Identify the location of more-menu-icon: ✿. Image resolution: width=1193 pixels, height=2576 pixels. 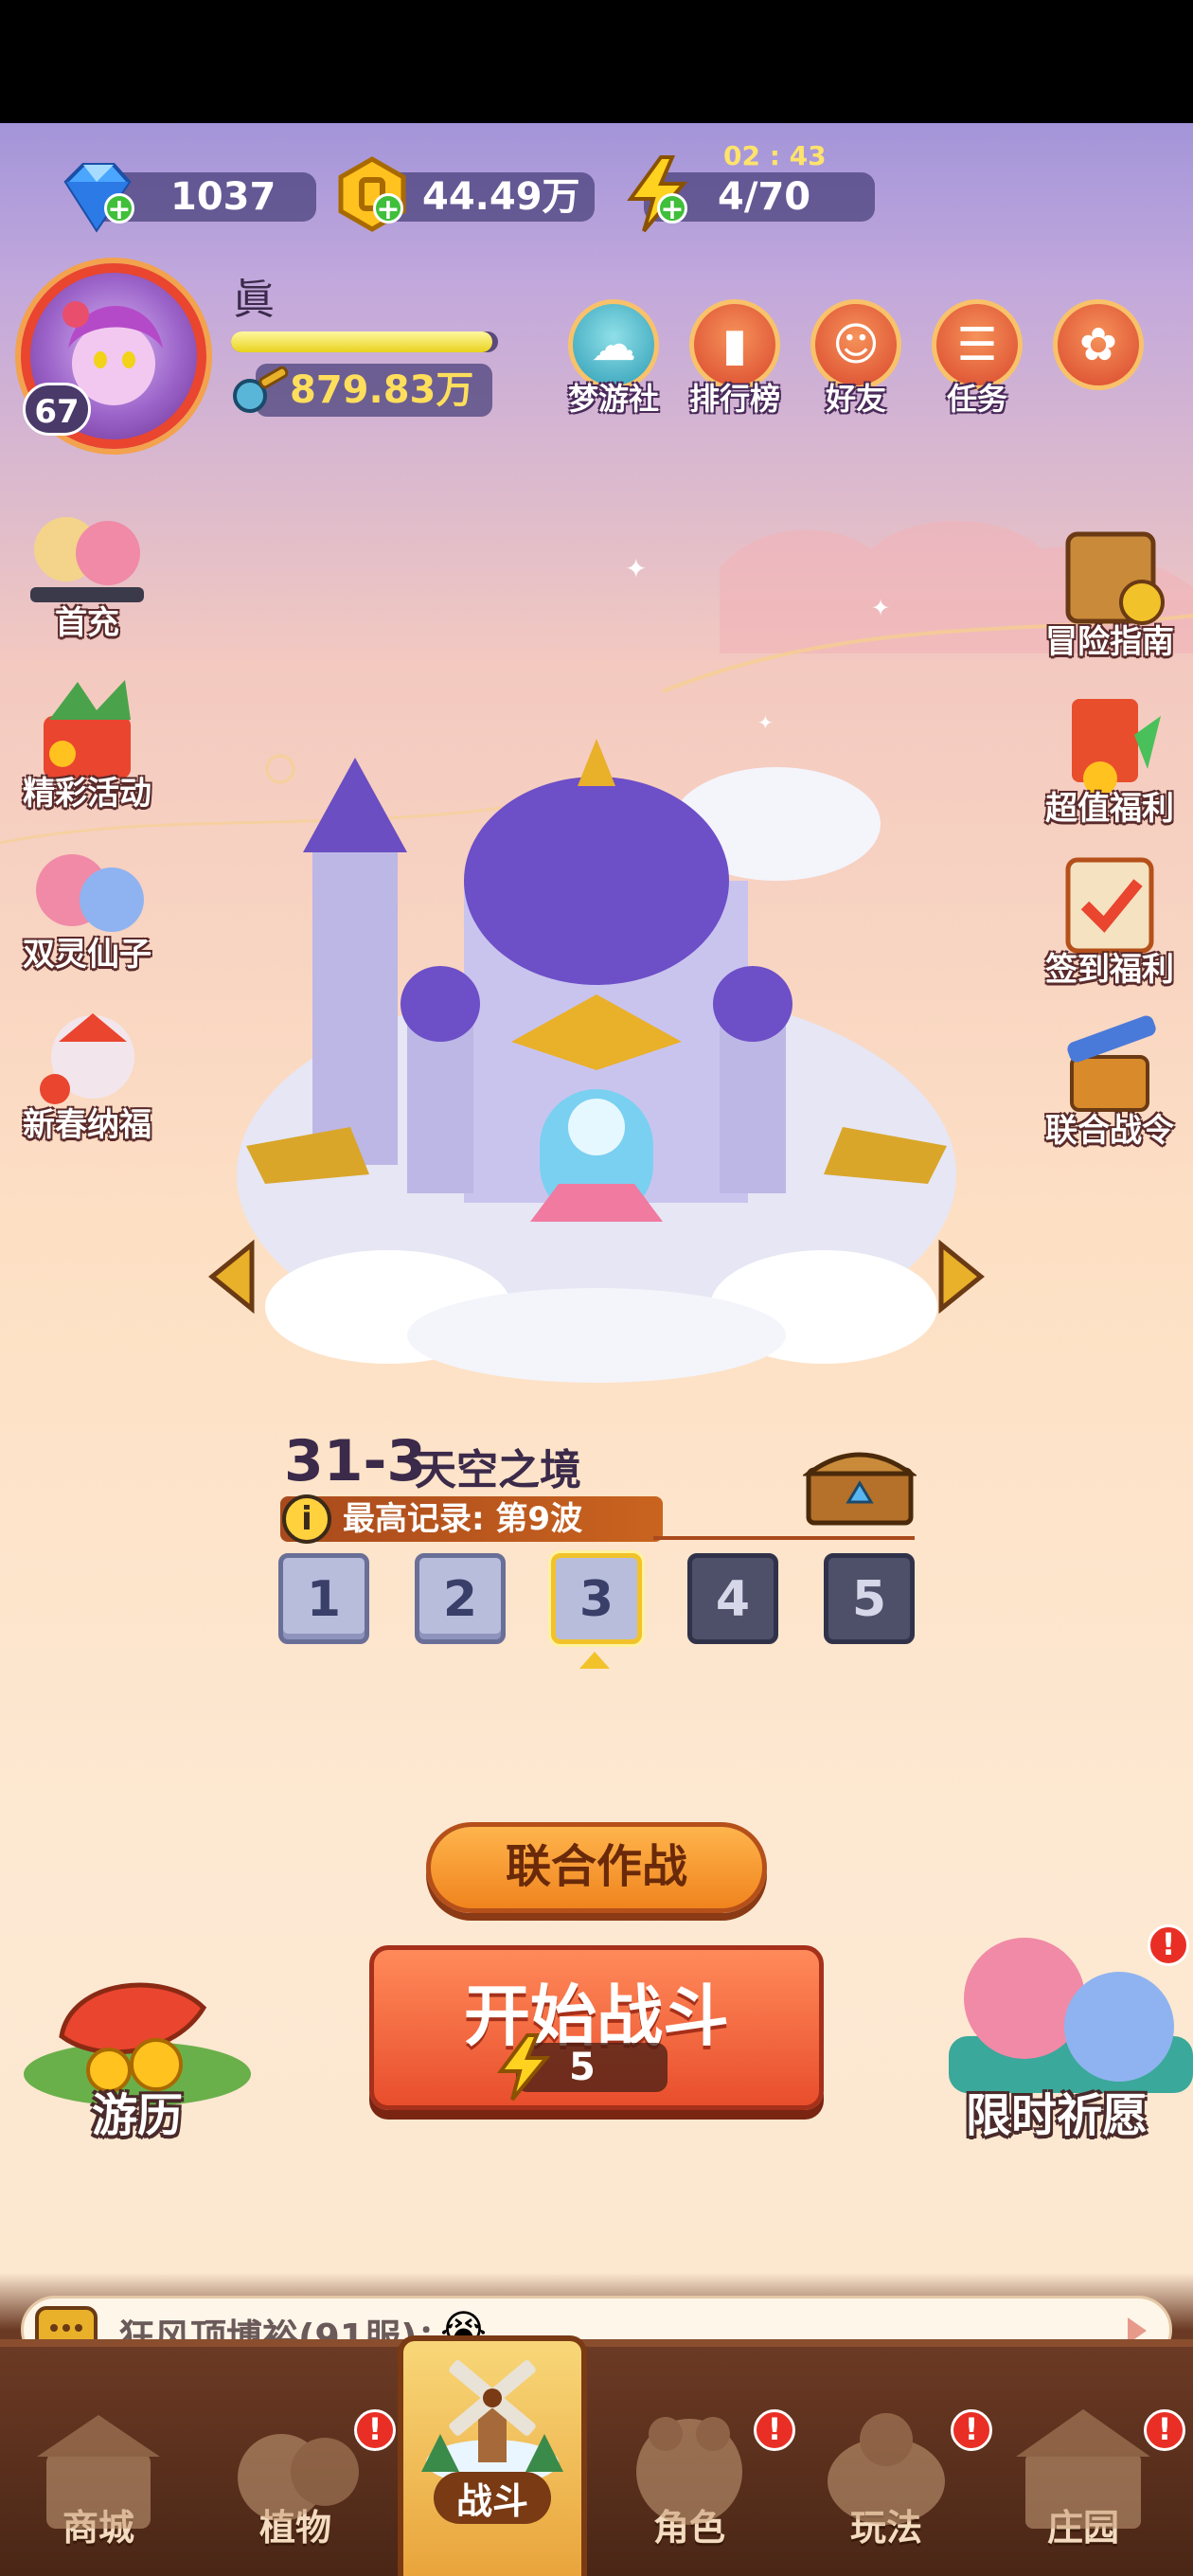
(1098, 344).